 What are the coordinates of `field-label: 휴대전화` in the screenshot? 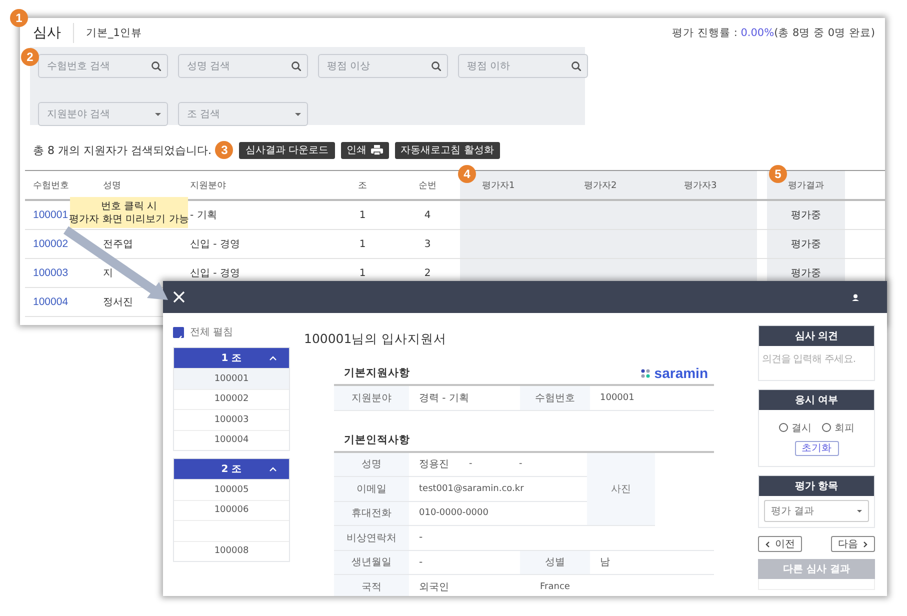 It's located at (371, 513).